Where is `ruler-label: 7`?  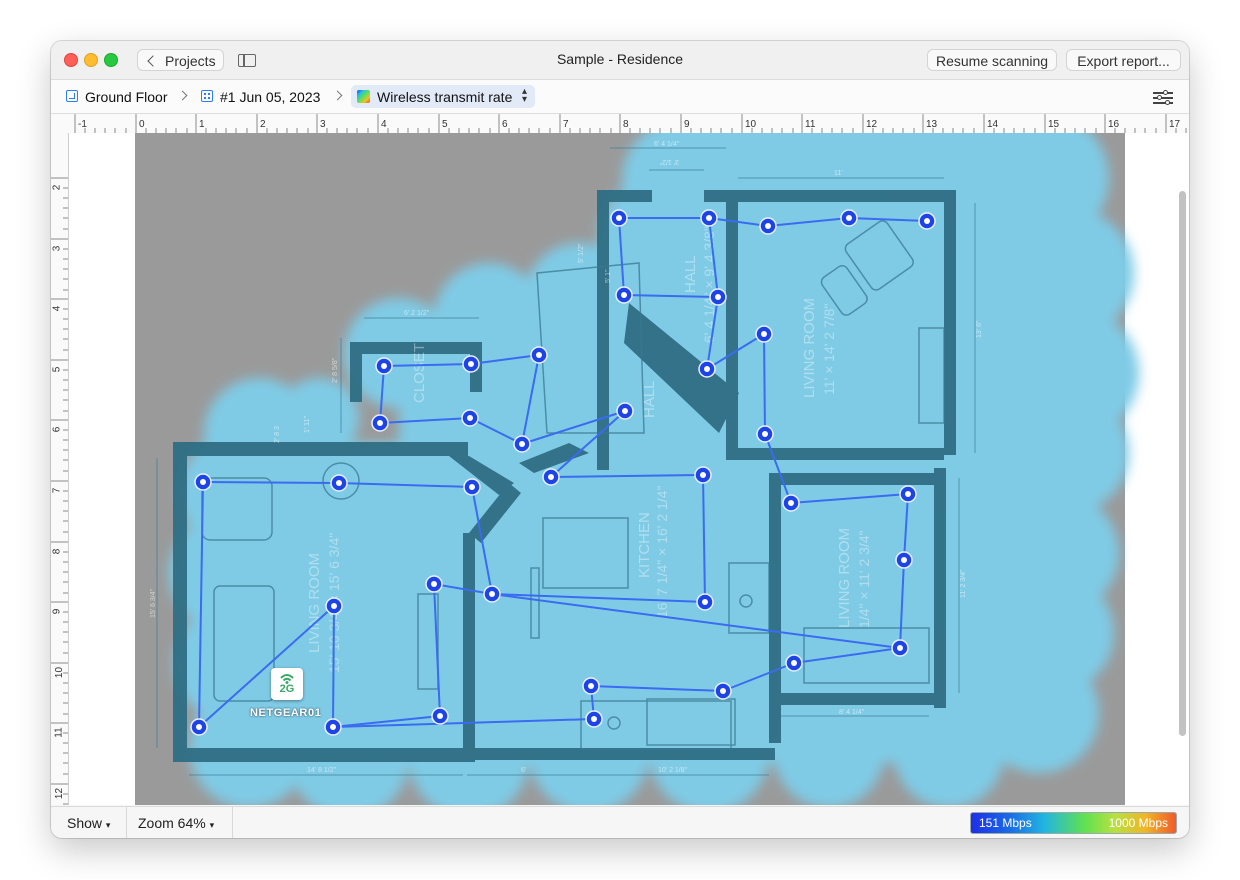
ruler-label: 7 is located at coordinates (566, 124).